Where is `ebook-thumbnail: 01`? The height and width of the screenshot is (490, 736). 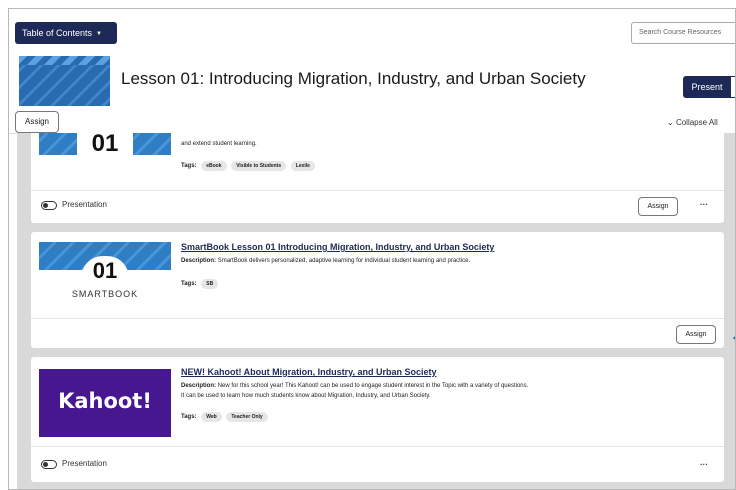 ebook-thumbnail: 01 is located at coordinates (105, 145).